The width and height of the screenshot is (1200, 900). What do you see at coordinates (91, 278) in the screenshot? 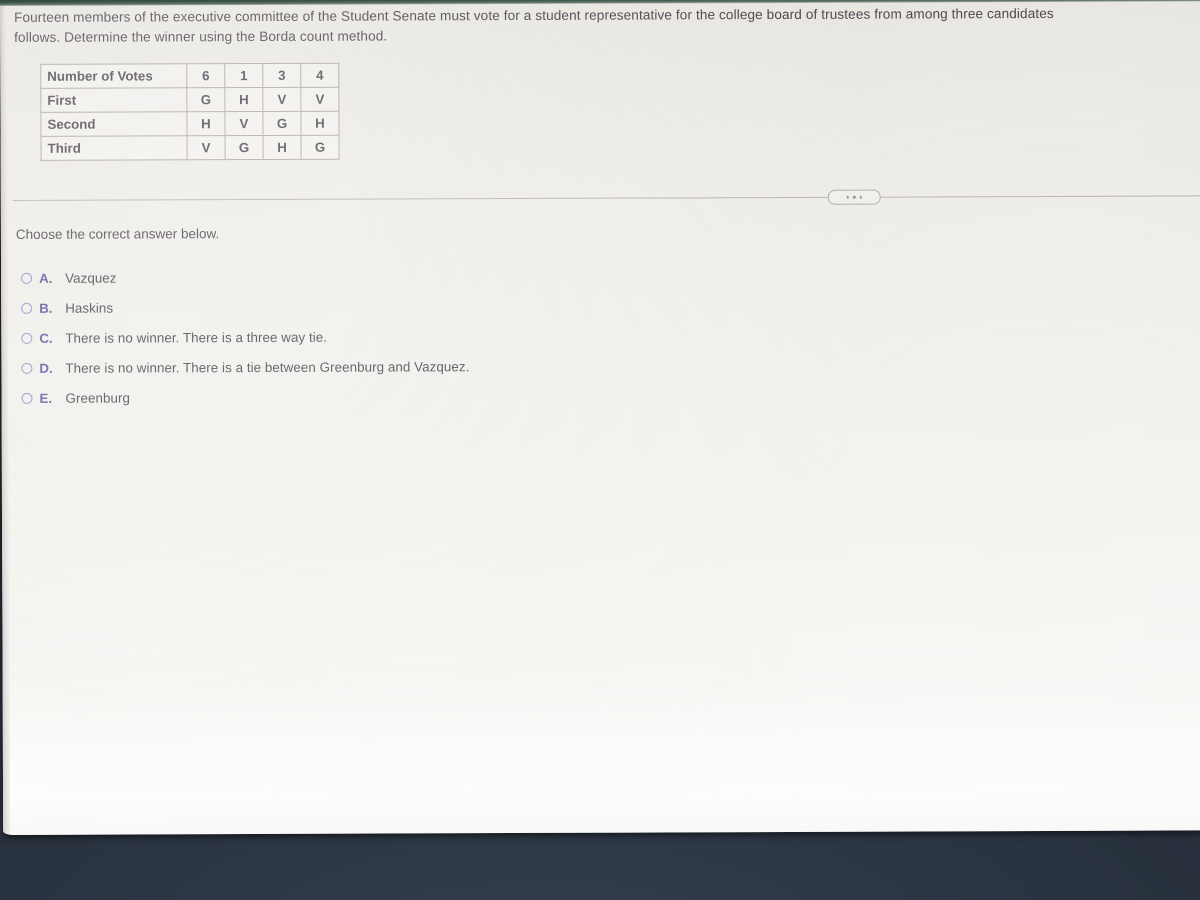
I see `answer-text-a: Vazquez` at bounding box center [91, 278].